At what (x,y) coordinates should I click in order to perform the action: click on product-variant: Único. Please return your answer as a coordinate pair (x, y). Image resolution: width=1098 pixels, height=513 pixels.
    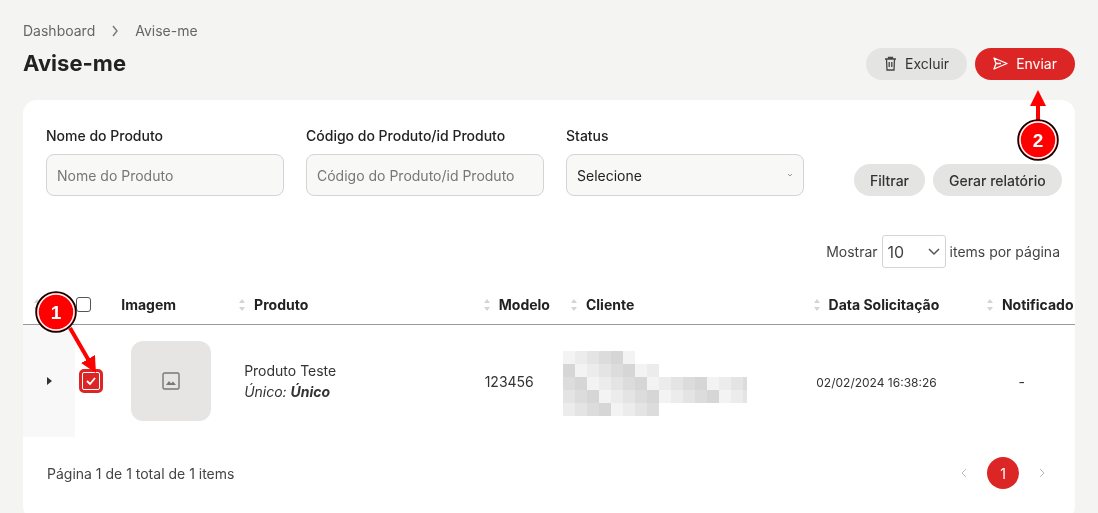
    Looking at the image, I should click on (288, 392).